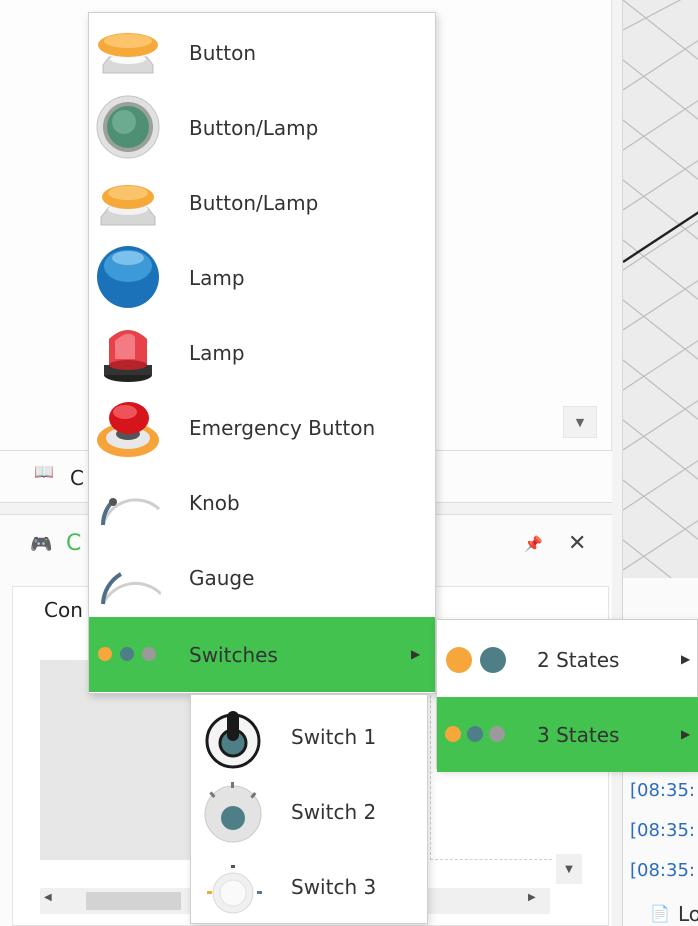  I want to click on document-icon: 📄, so click(660, 913).